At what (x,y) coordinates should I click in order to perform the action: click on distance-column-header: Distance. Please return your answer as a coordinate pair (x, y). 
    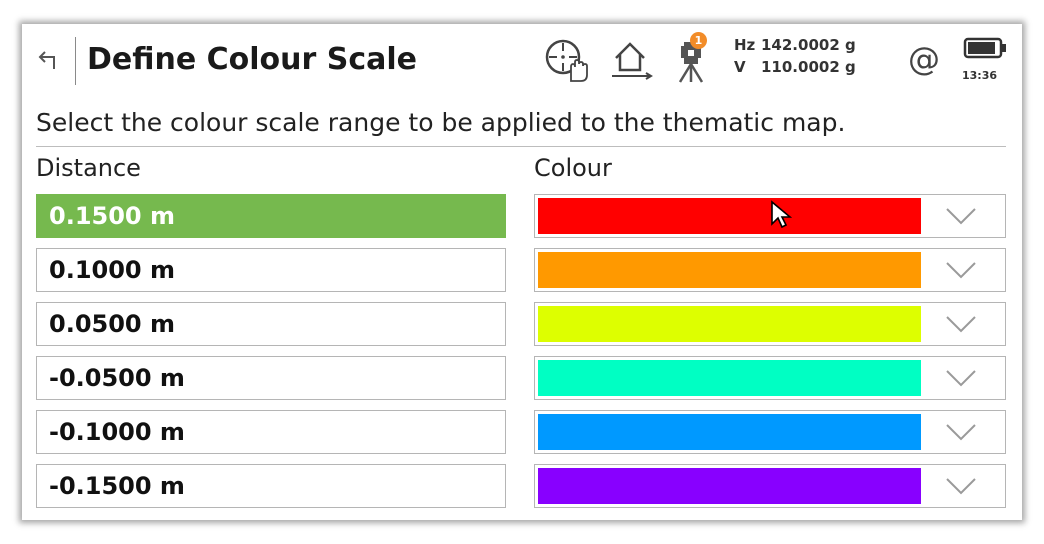
    Looking at the image, I should click on (88, 168).